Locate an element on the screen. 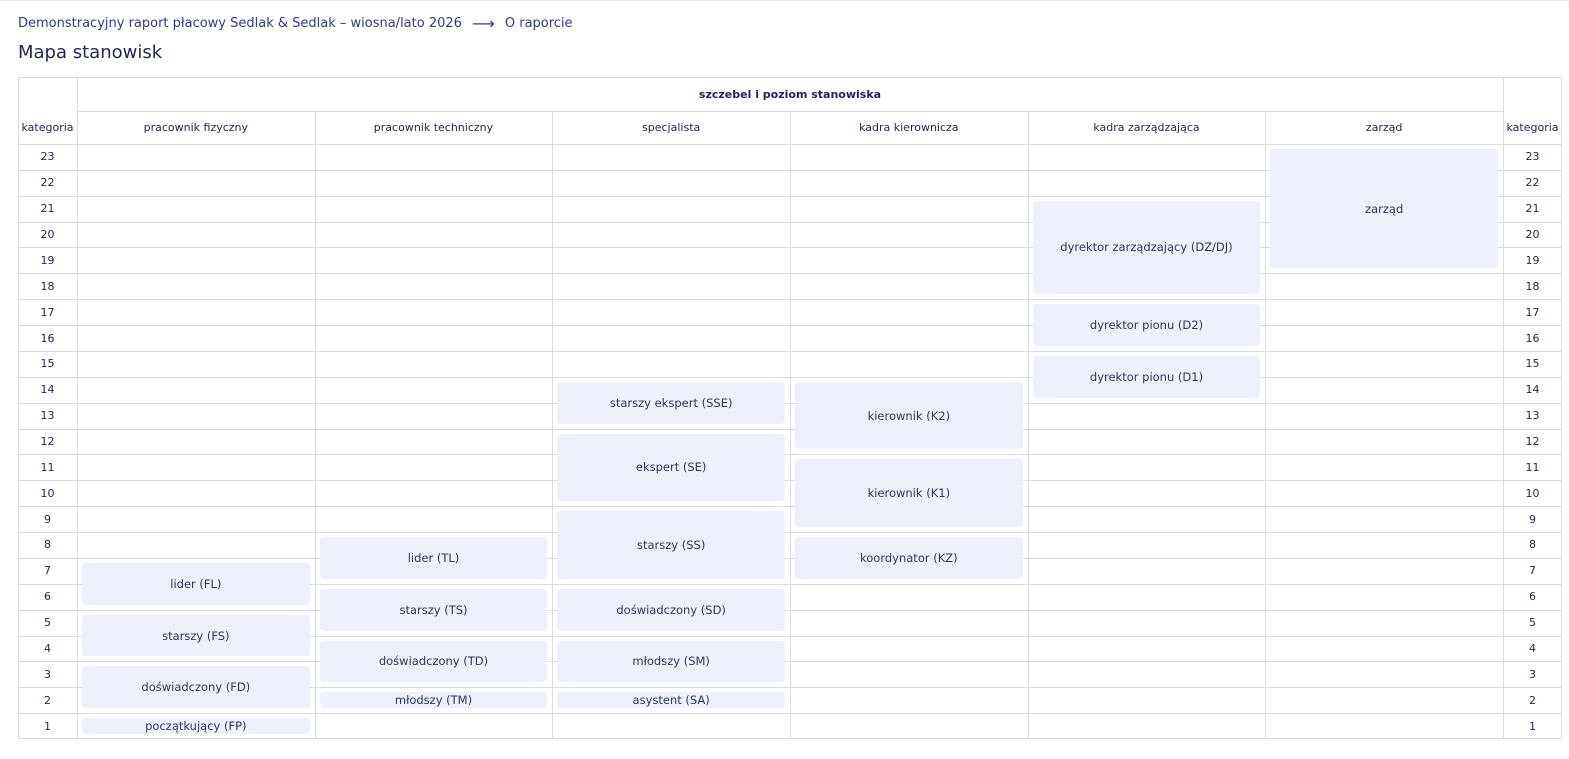  category-number-right: 6 is located at coordinates (1532, 597).